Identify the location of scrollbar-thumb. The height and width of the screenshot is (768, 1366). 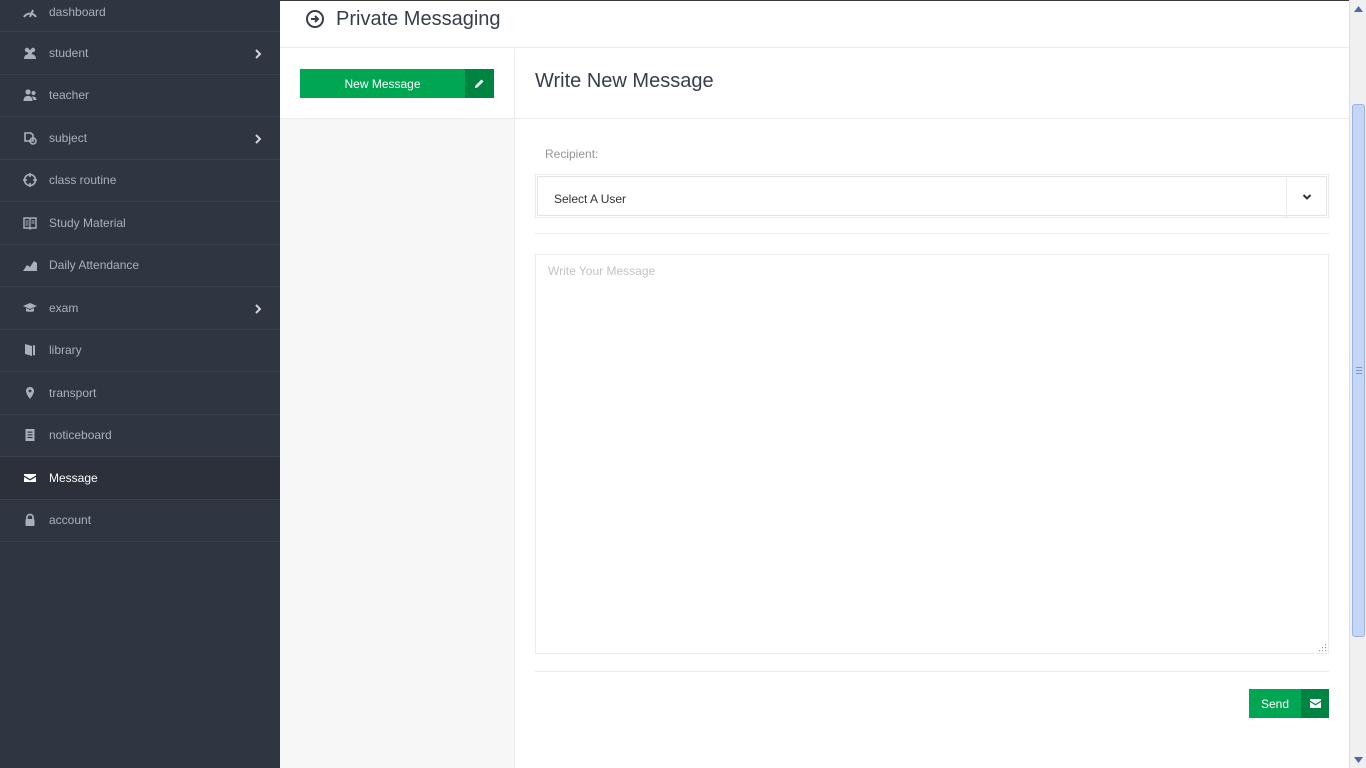
(1358, 370).